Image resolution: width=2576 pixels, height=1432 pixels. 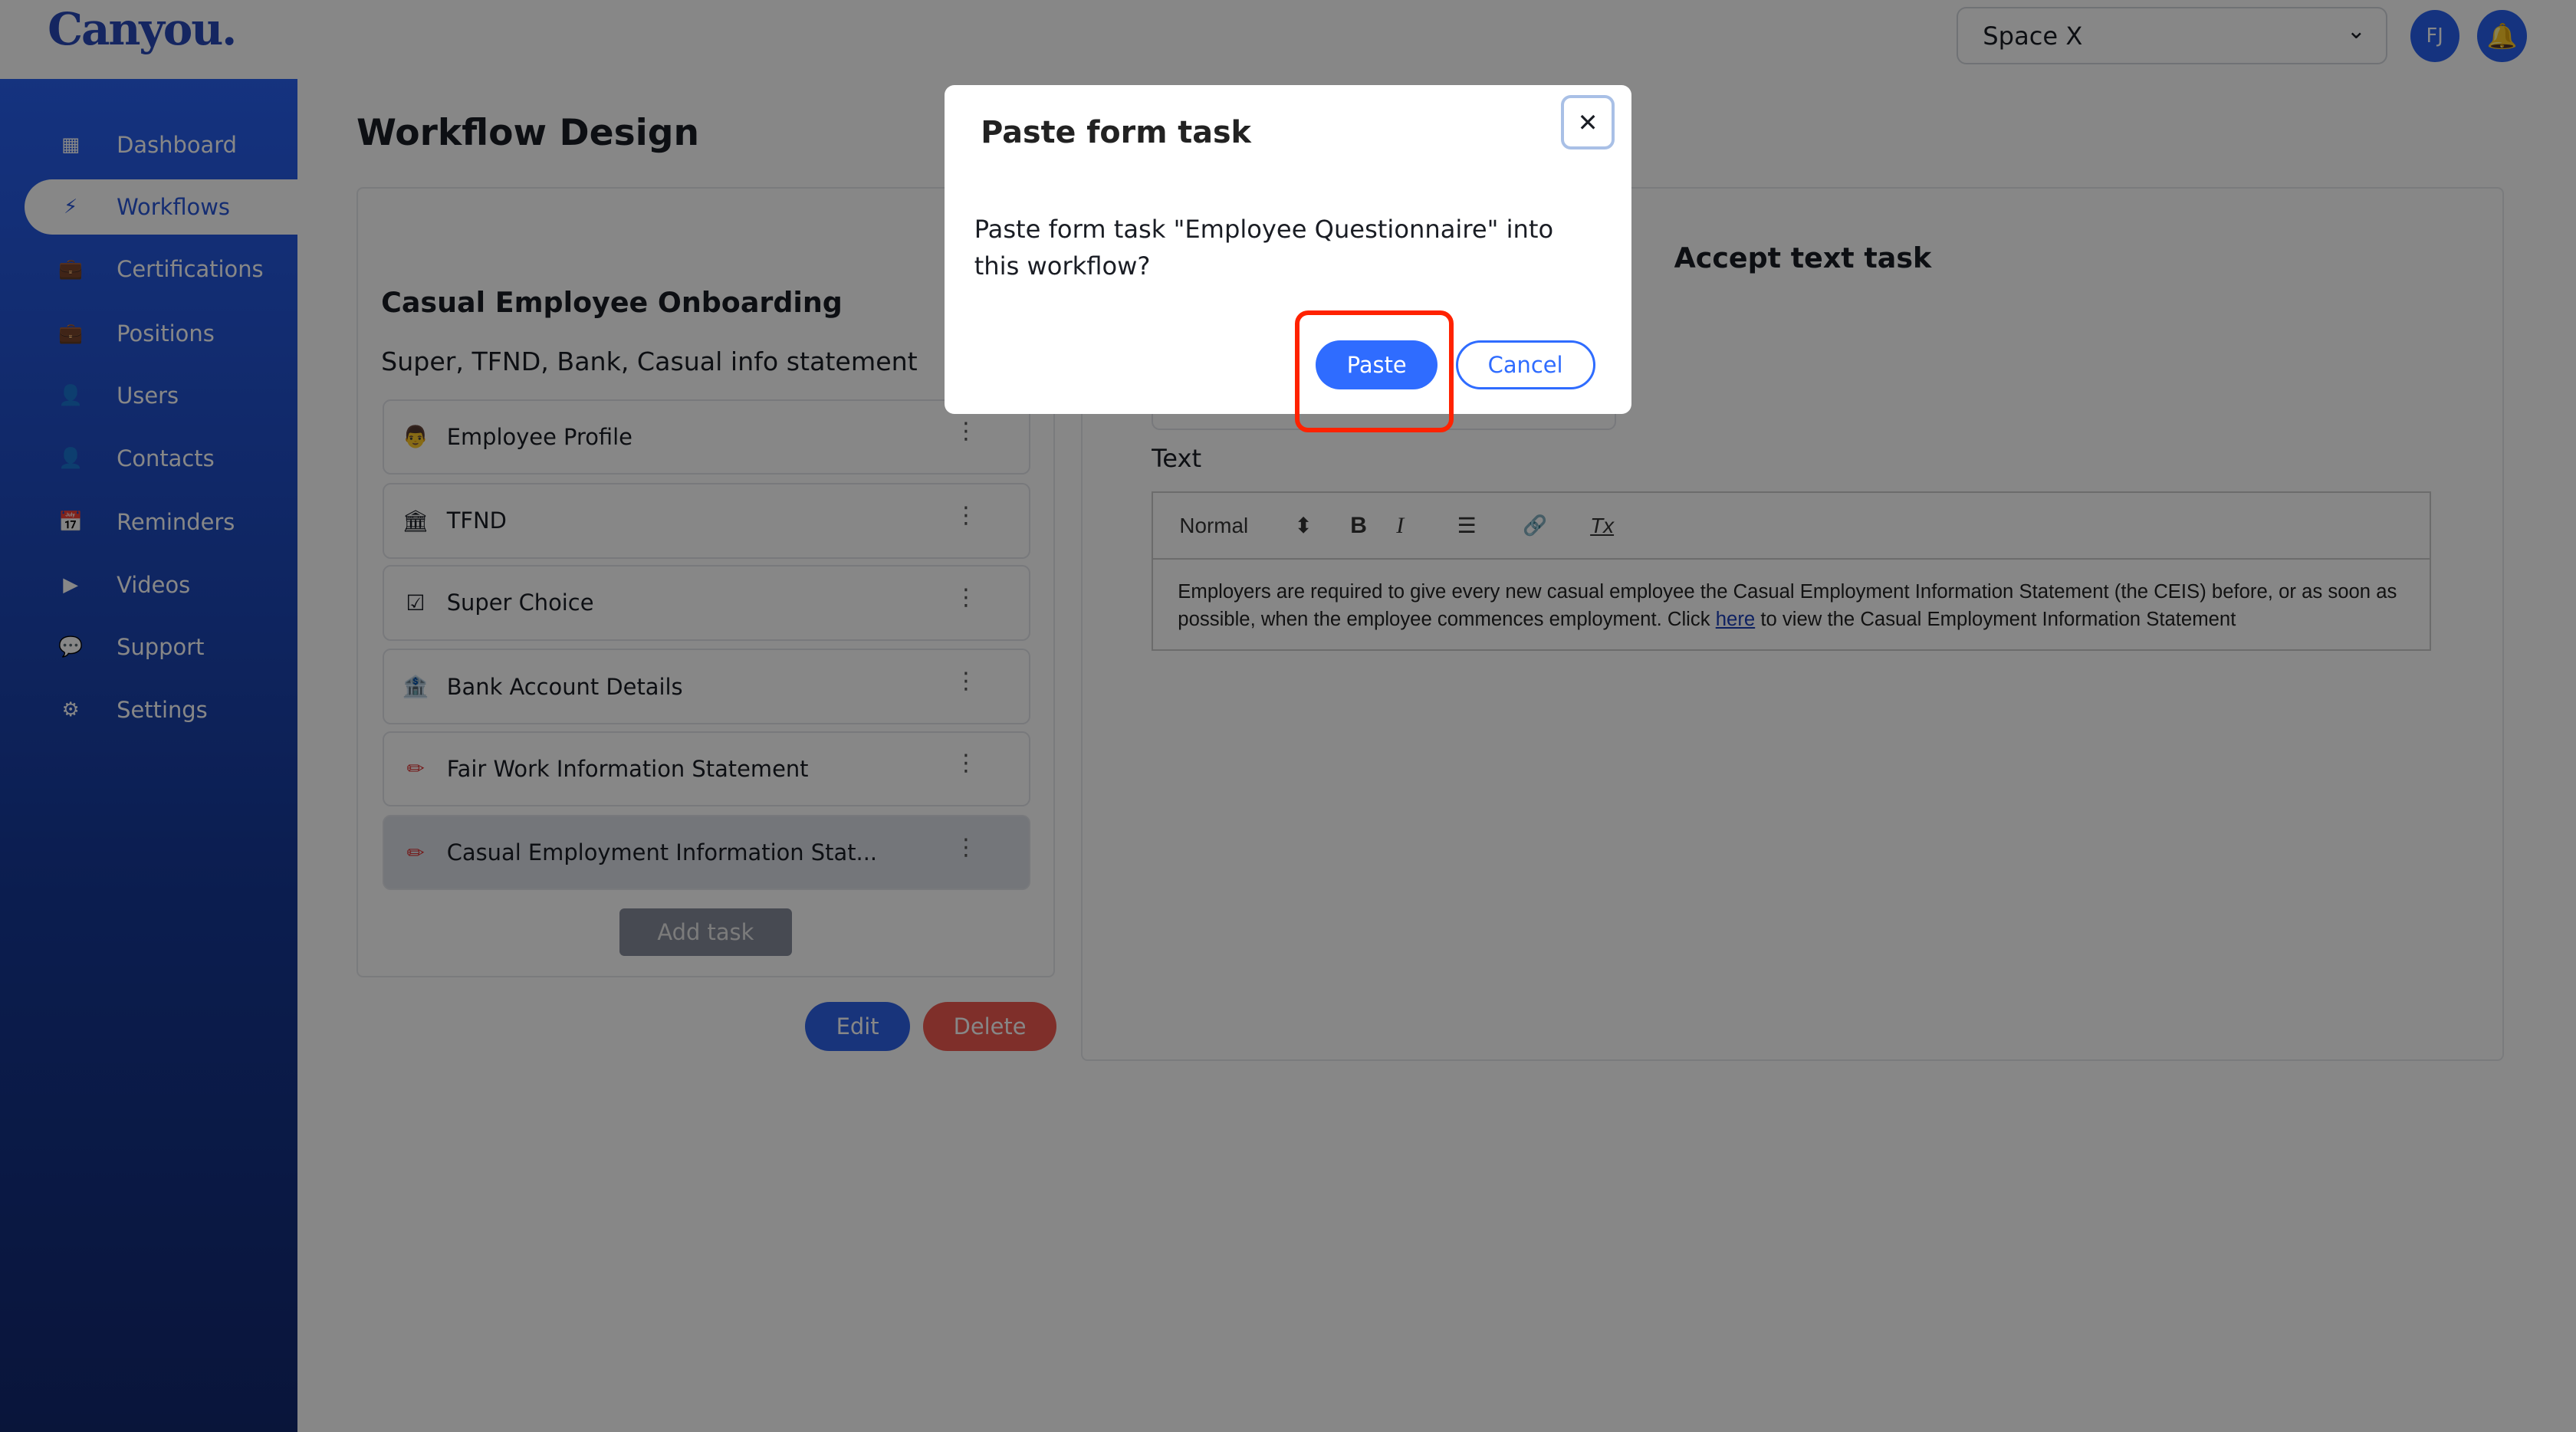 What do you see at coordinates (1525, 364) in the screenshot?
I see `cancel-button: Cancel` at bounding box center [1525, 364].